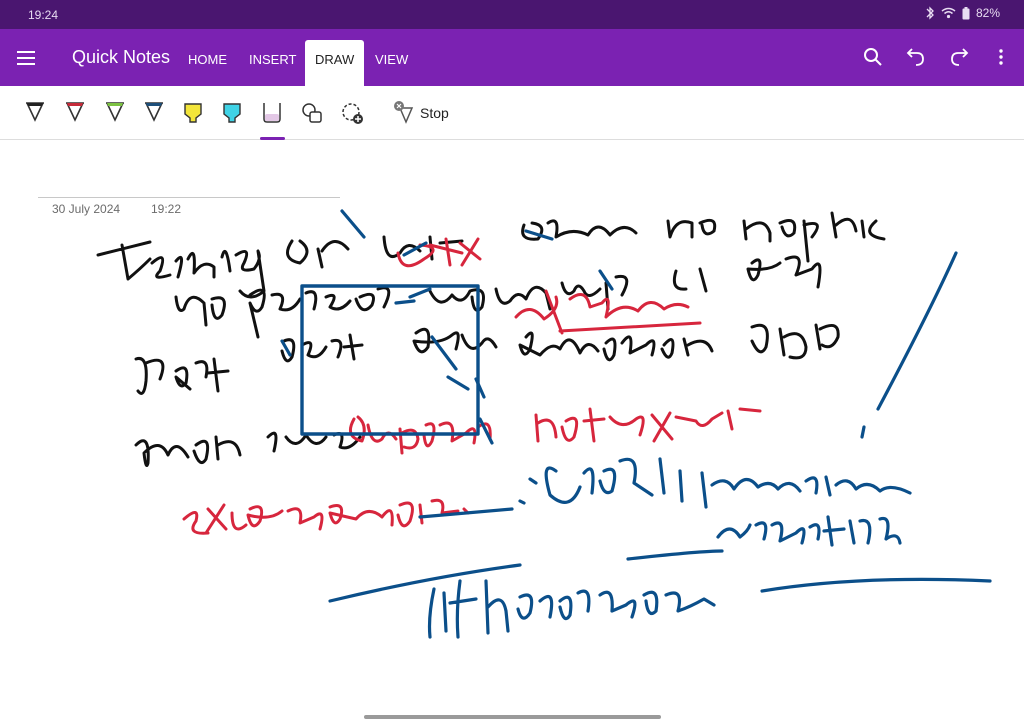 Image resolution: width=1024 pixels, height=724 pixels. Describe the element at coordinates (322, 348) in the screenshot. I see `ink-black-line3b` at that location.